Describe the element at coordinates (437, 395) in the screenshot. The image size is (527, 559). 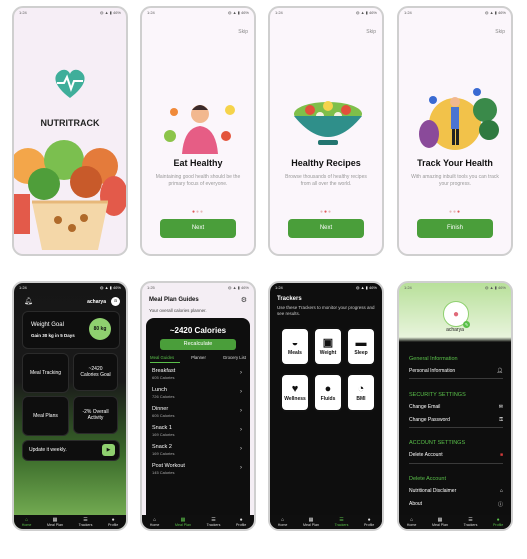
I see `section-security: SECURITY SETTINGS` at that location.